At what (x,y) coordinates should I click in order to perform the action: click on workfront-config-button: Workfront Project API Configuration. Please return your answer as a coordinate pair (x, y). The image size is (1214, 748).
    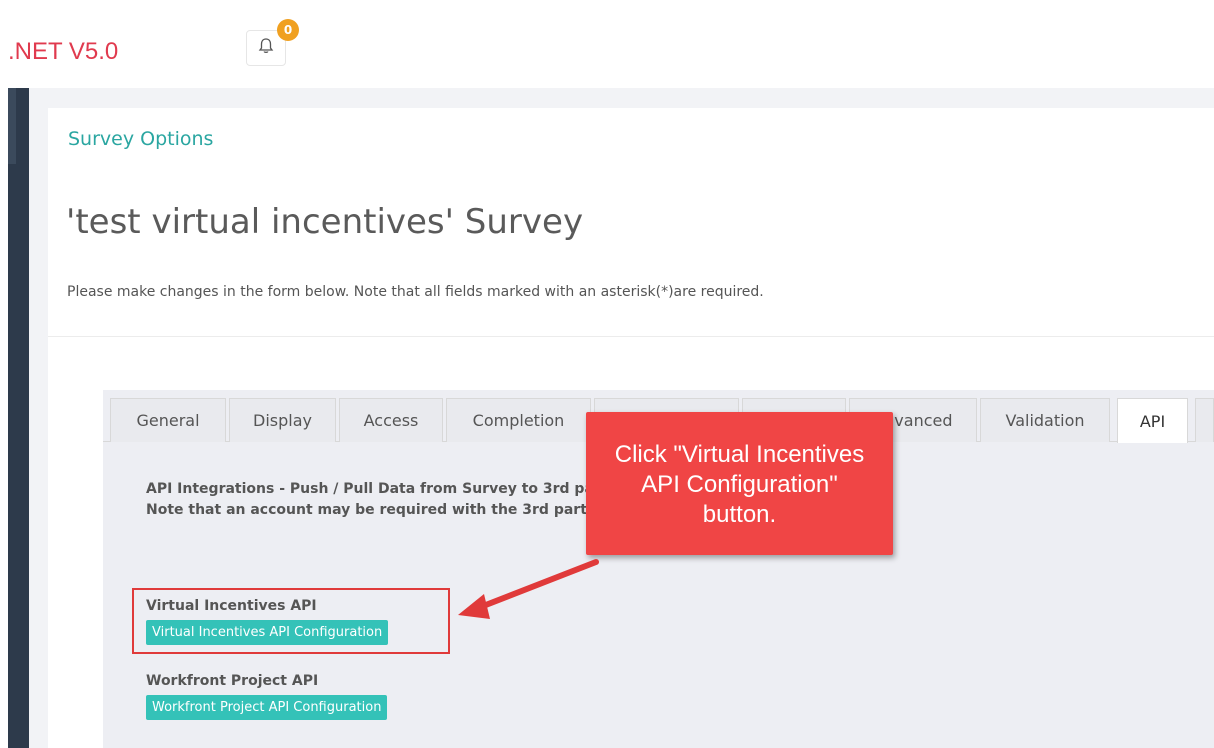
    Looking at the image, I should click on (267, 707).